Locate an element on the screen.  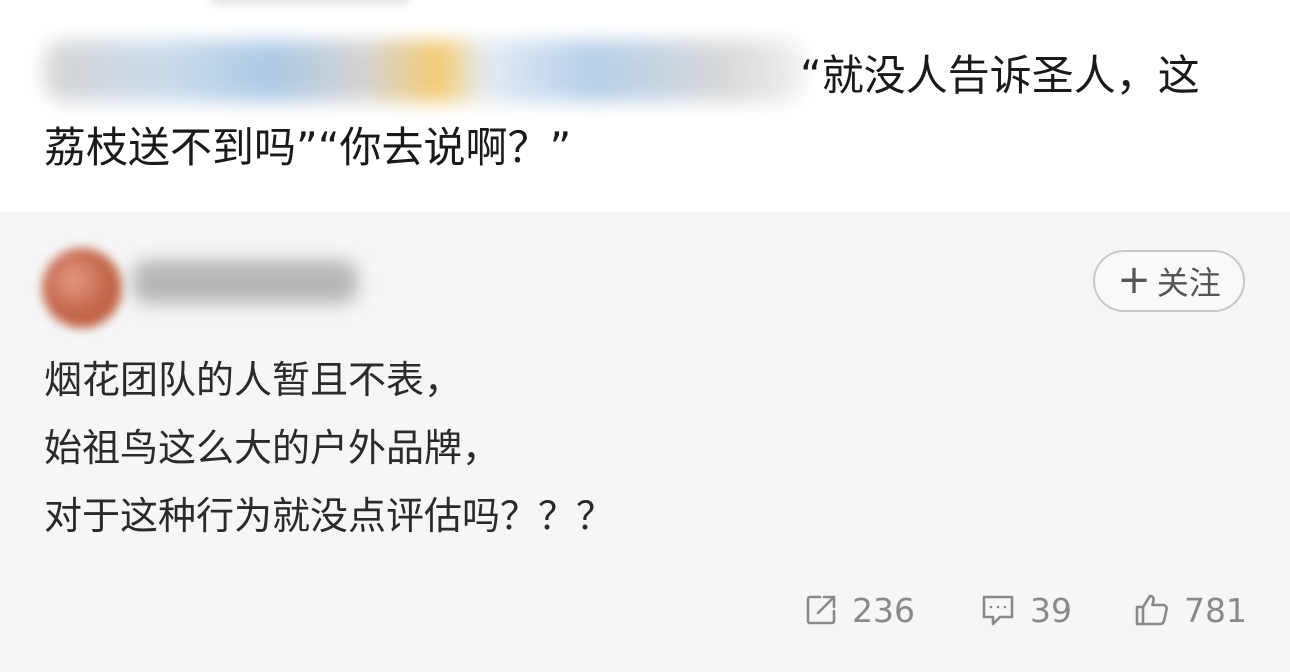
share-icon is located at coordinates (821, 610).